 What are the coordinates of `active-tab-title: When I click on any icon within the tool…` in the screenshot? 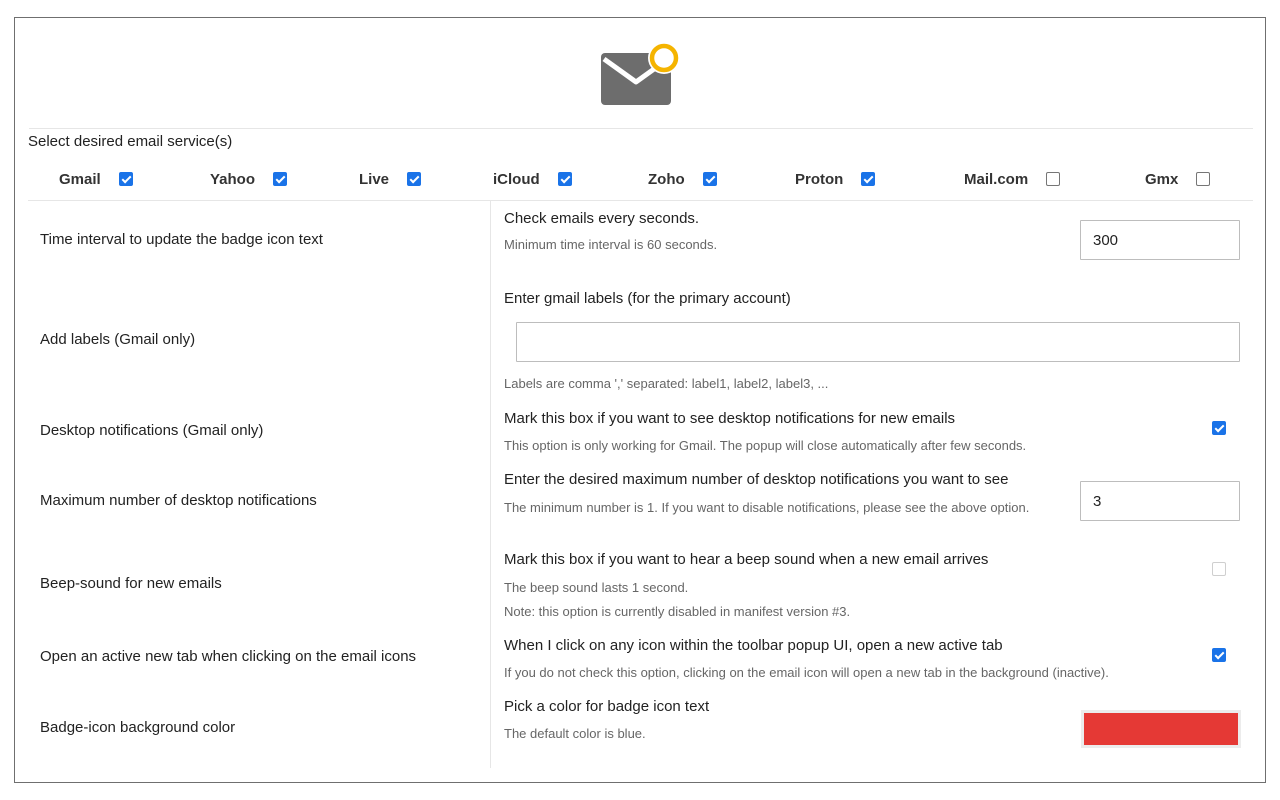 It's located at (753, 645).